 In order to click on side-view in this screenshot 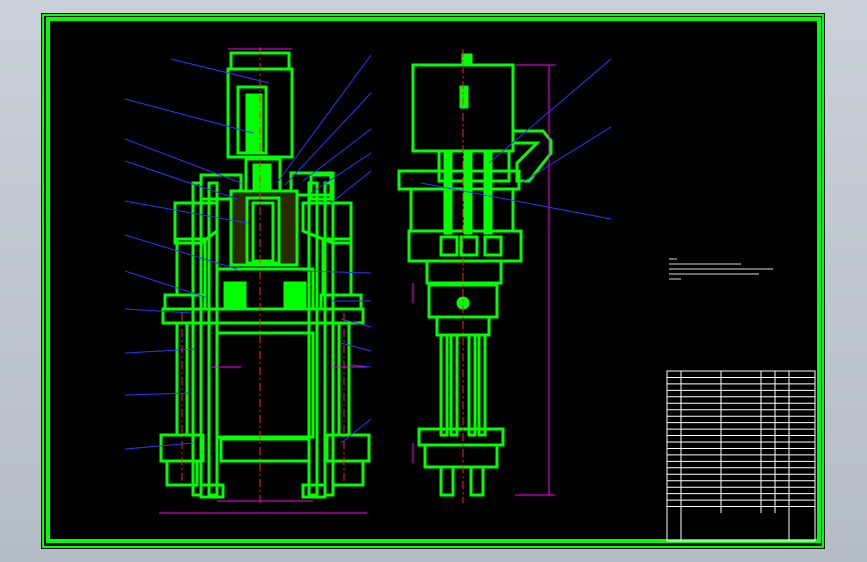, I will do `click(475, 275)`.